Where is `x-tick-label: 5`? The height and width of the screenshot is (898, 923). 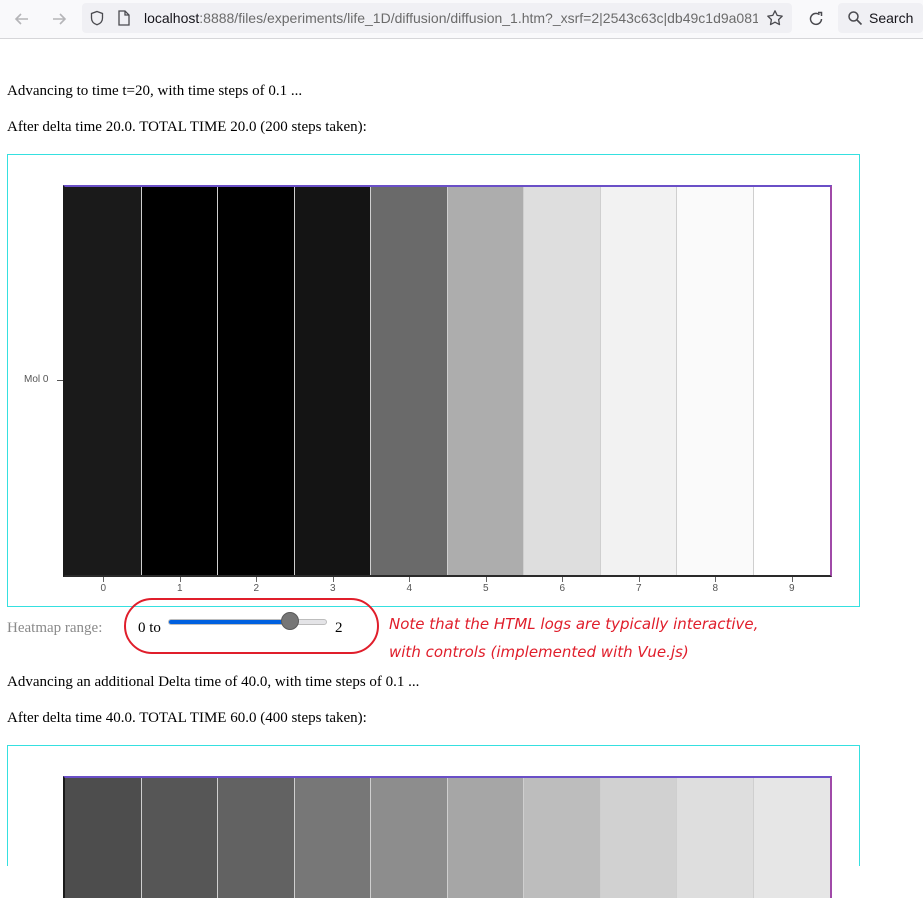 x-tick-label: 5 is located at coordinates (485, 588).